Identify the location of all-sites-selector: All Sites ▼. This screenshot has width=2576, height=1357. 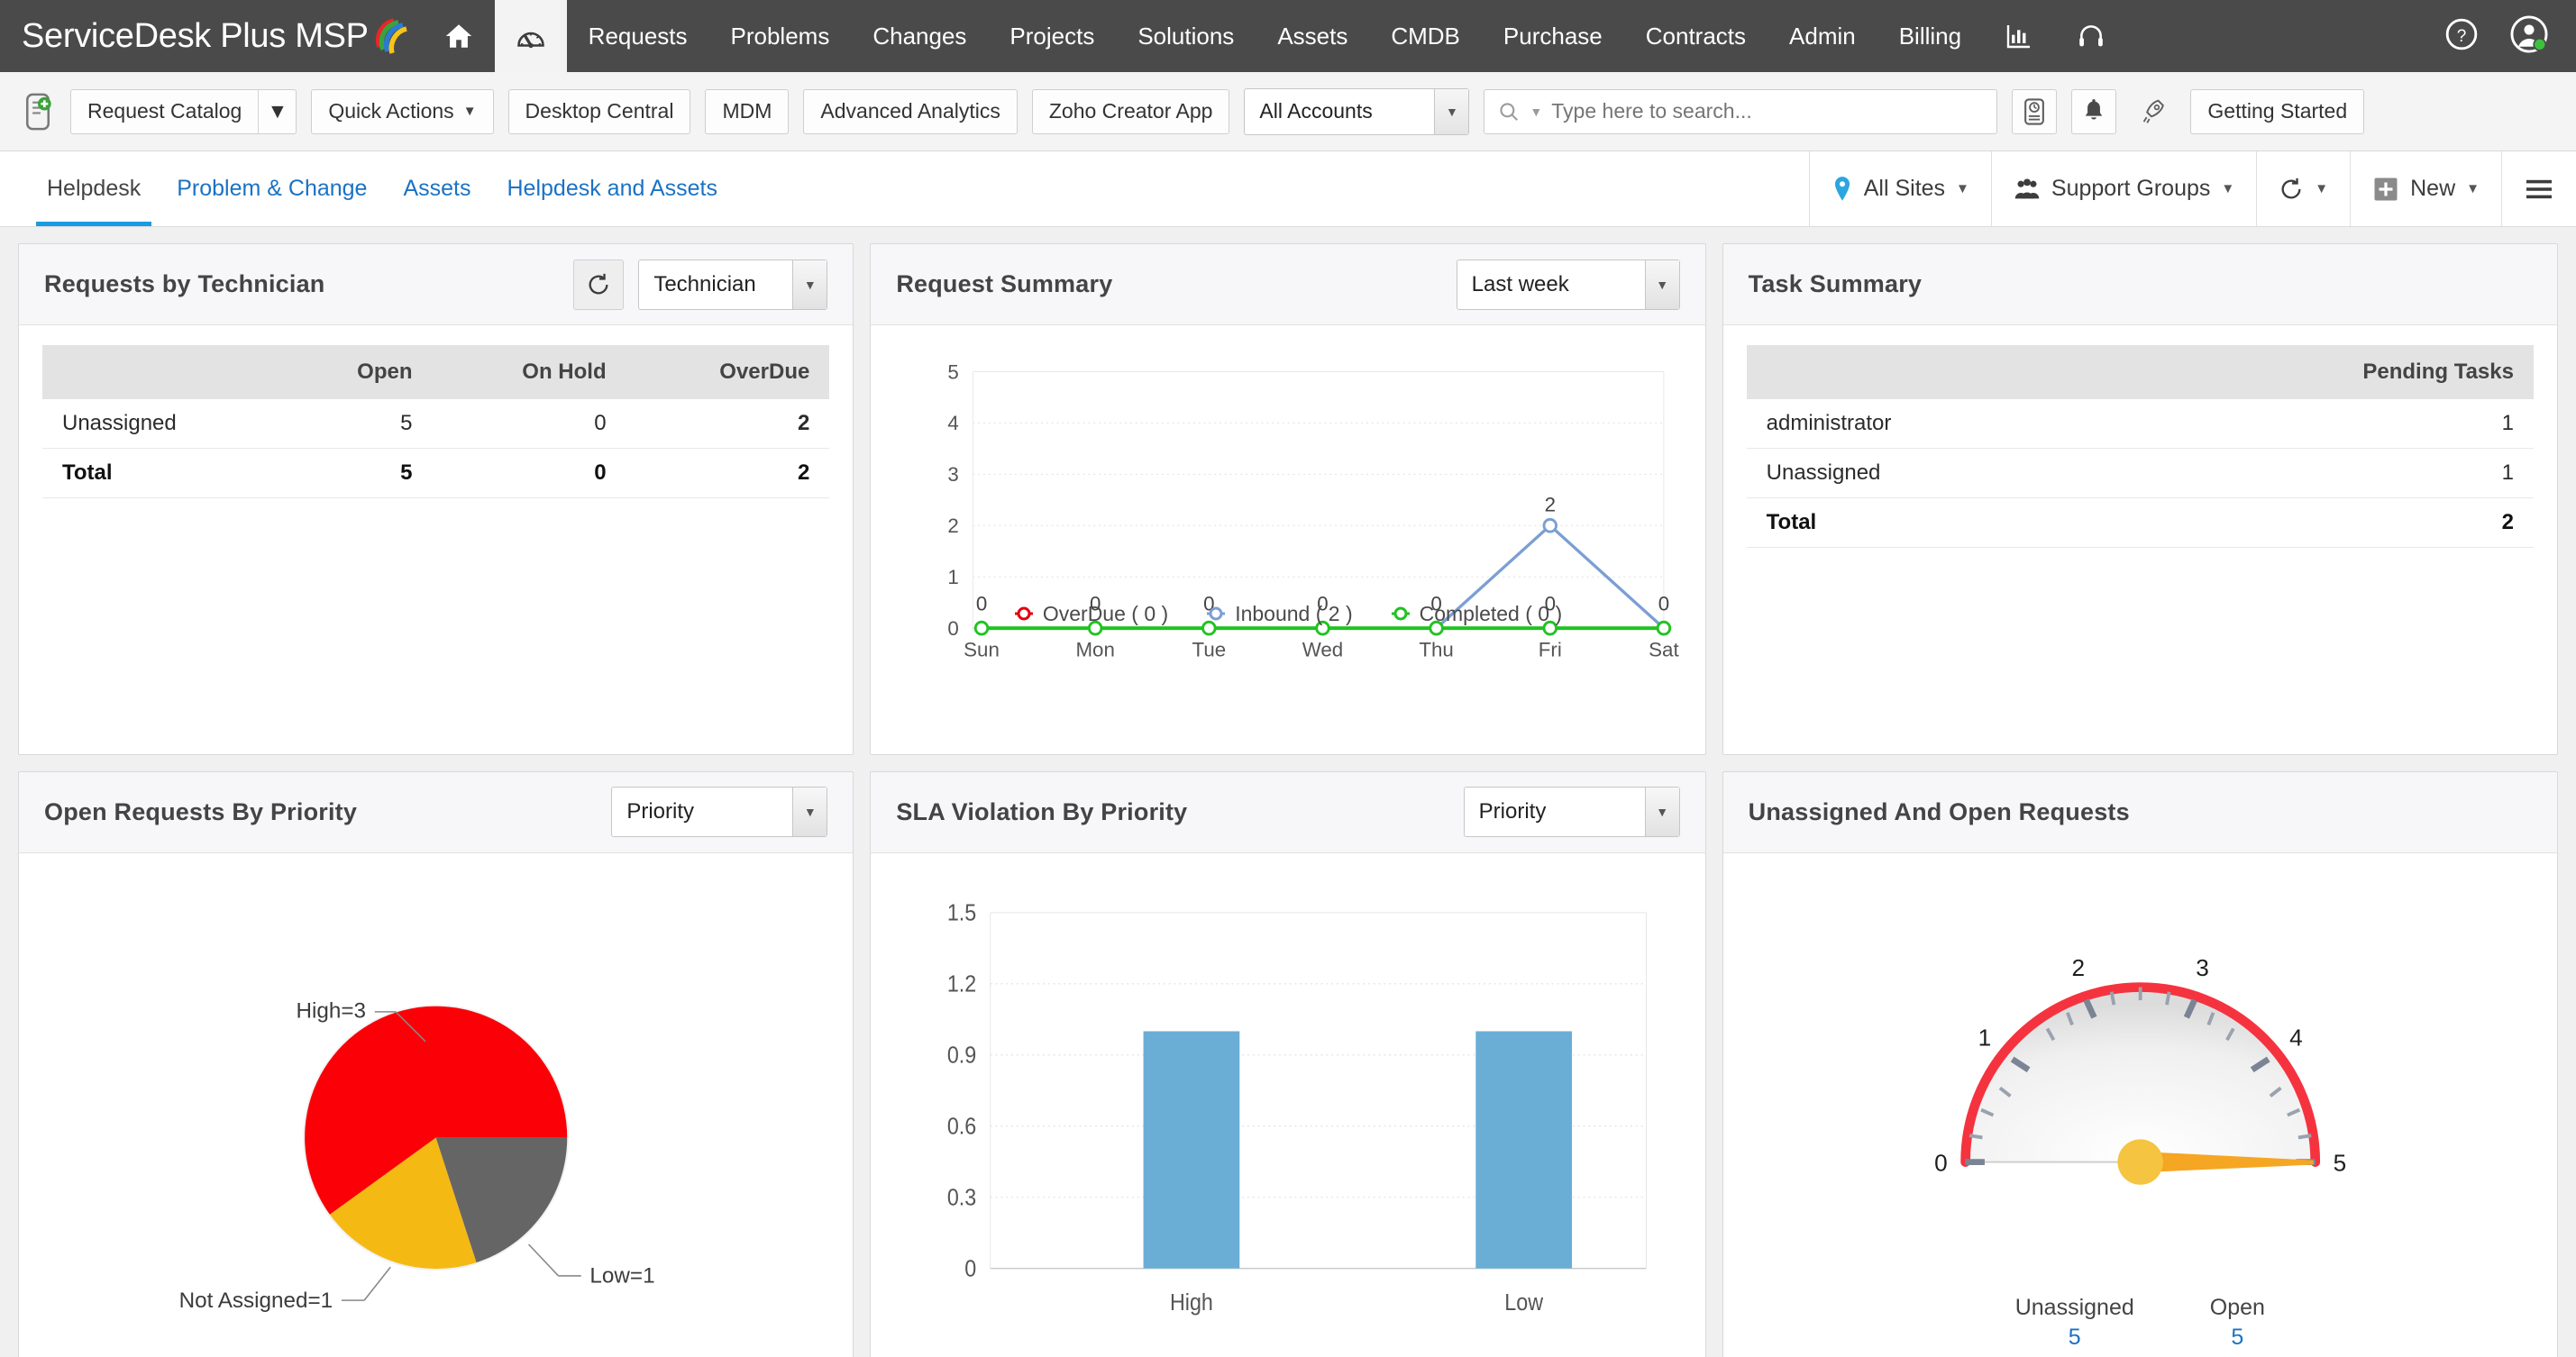
(1899, 188).